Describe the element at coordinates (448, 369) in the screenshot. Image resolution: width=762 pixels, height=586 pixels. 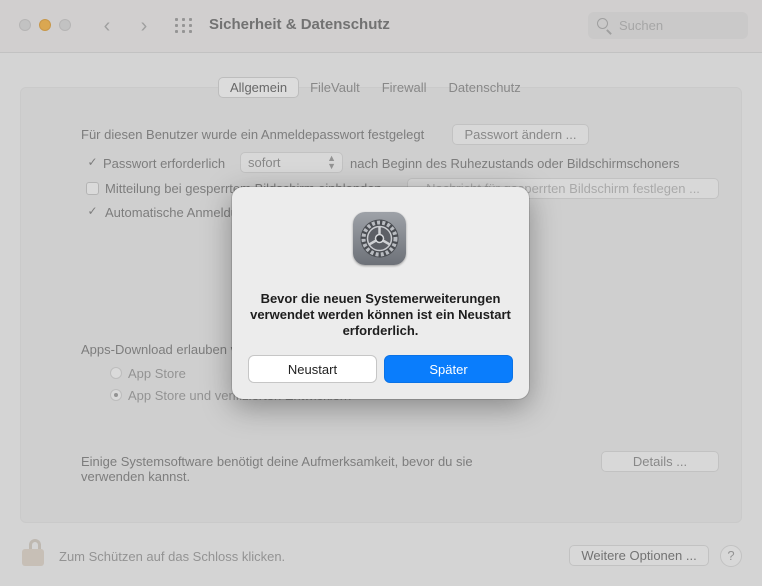
I see `later-button: Später` at that location.